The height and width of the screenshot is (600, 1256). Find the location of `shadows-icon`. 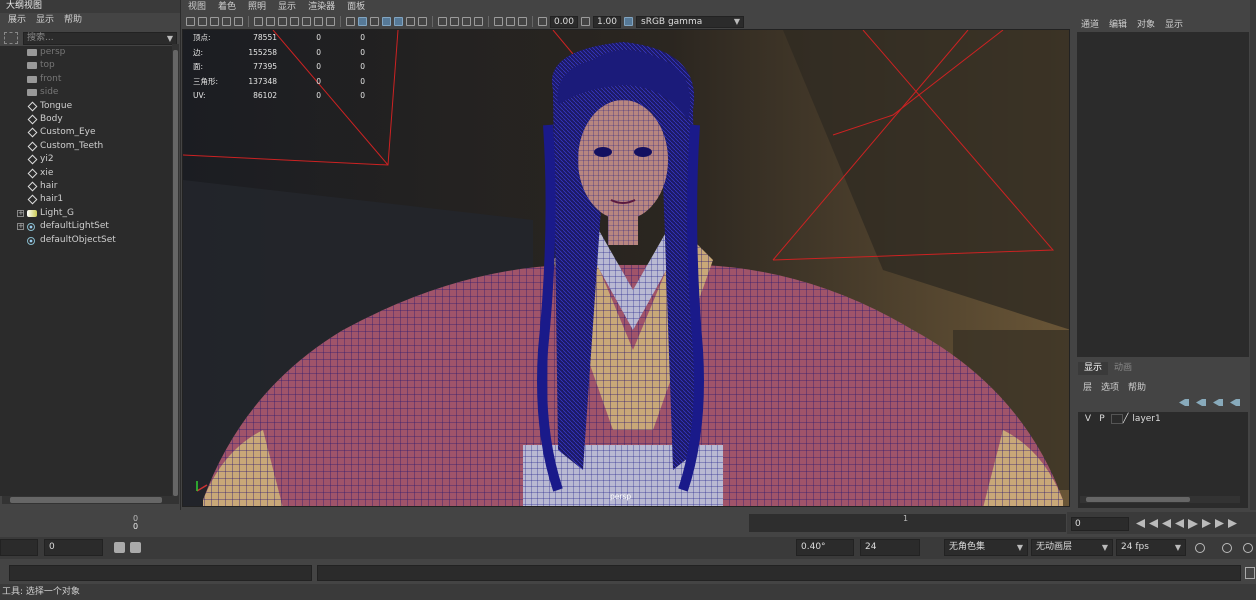

shadows-icon is located at coordinates (422, 21).